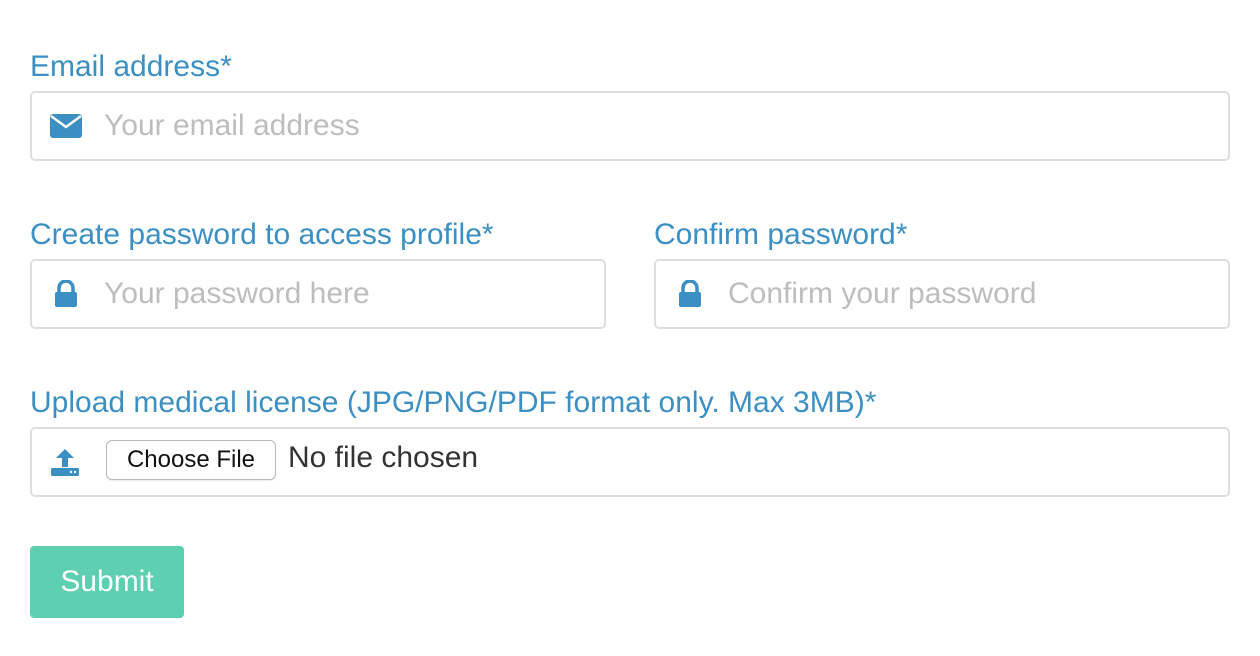  Describe the element at coordinates (191, 460) in the screenshot. I see `choose-file-button: Choose File` at that location.